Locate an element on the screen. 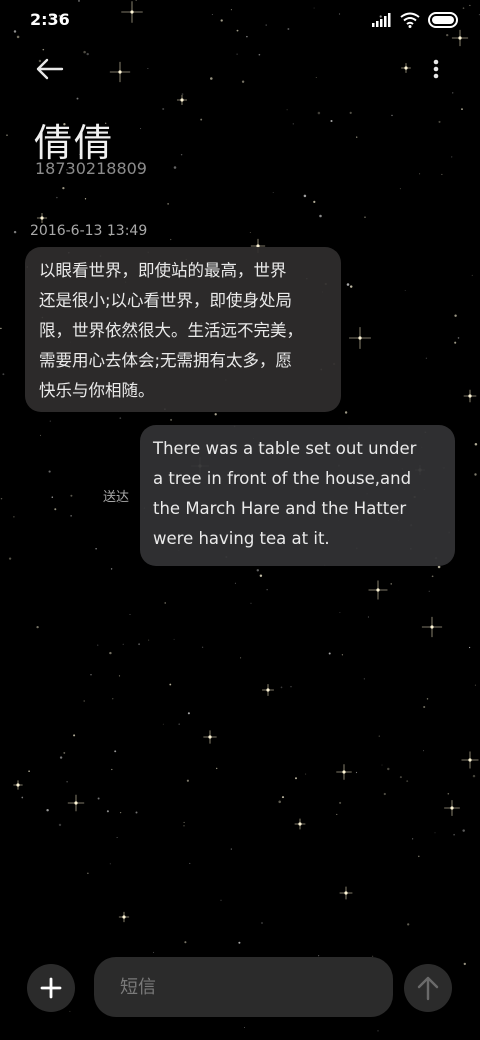 The image size is (480, 1040). back-button is located at coordinates (50, 69).